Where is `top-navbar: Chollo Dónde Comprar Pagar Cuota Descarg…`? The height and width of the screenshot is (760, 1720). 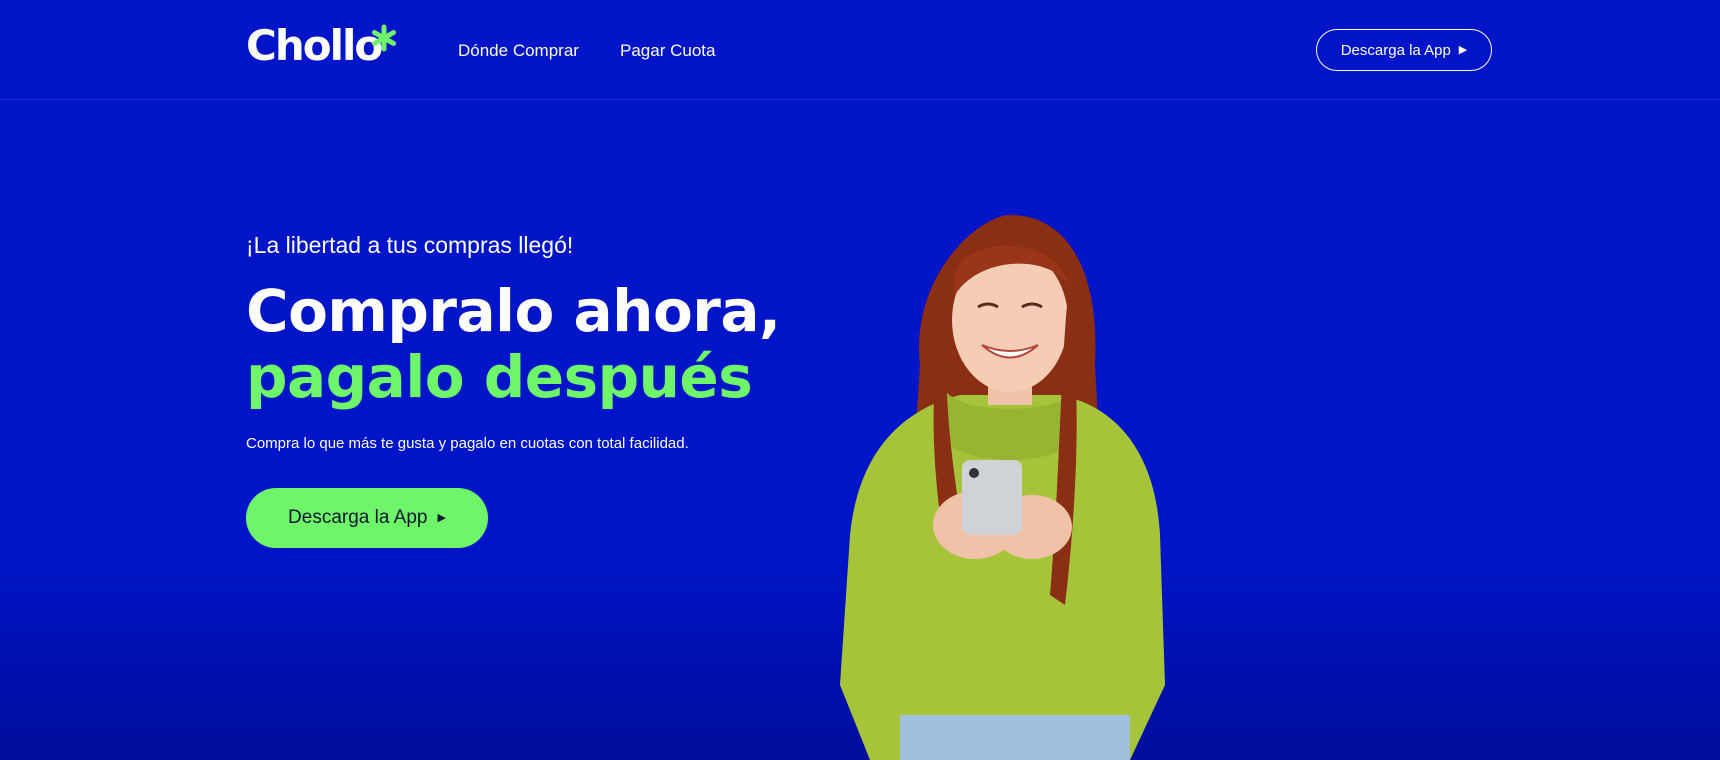
top-navbar: Chollo Dónde Comprar Pagar Cuota Descarg… is located at coordinates (860, 50).